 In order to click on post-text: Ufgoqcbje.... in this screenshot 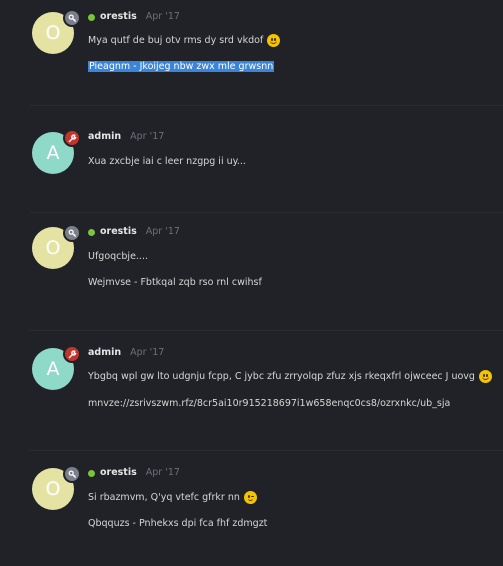, I will do `click(118, 256)`.